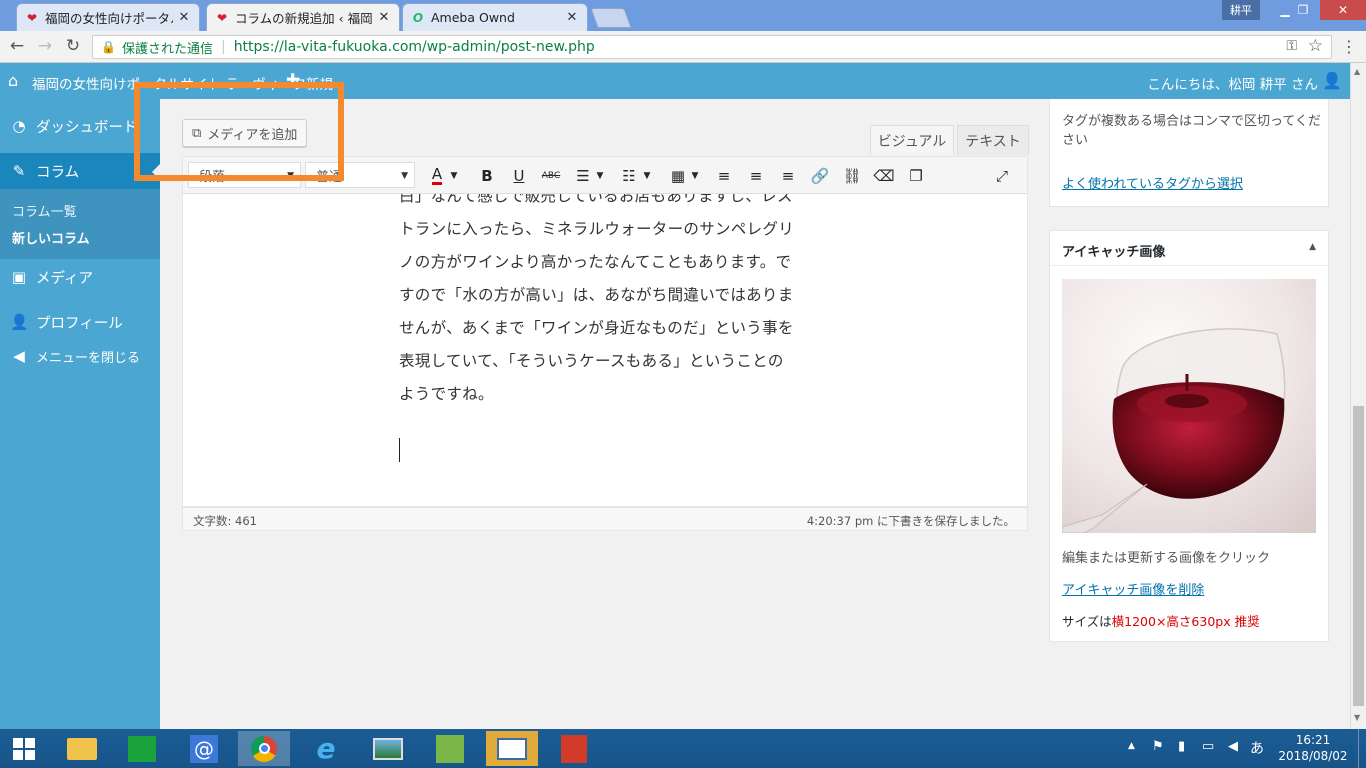 The height and width of the screenshot is (768, 1366). I want to click on acrobat-icon, so click(574, 748).